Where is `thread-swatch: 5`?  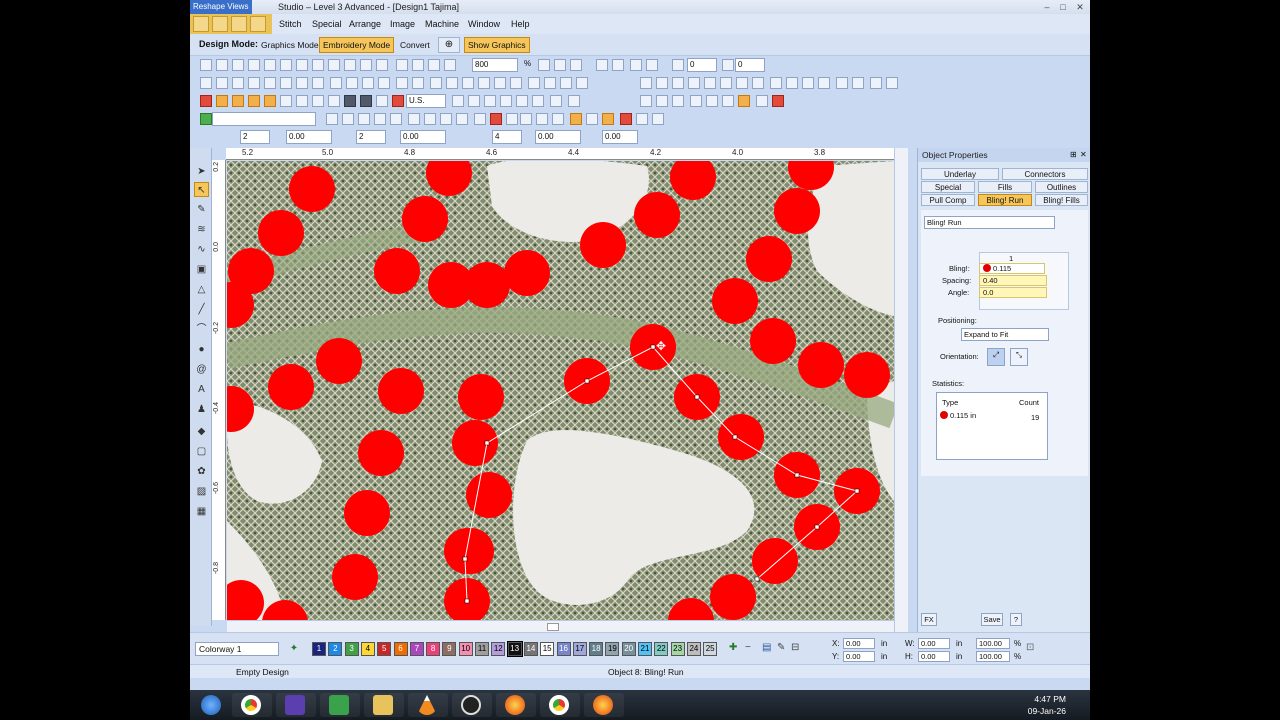 thread-swatch: 5 is located at coordinates (384, 649).